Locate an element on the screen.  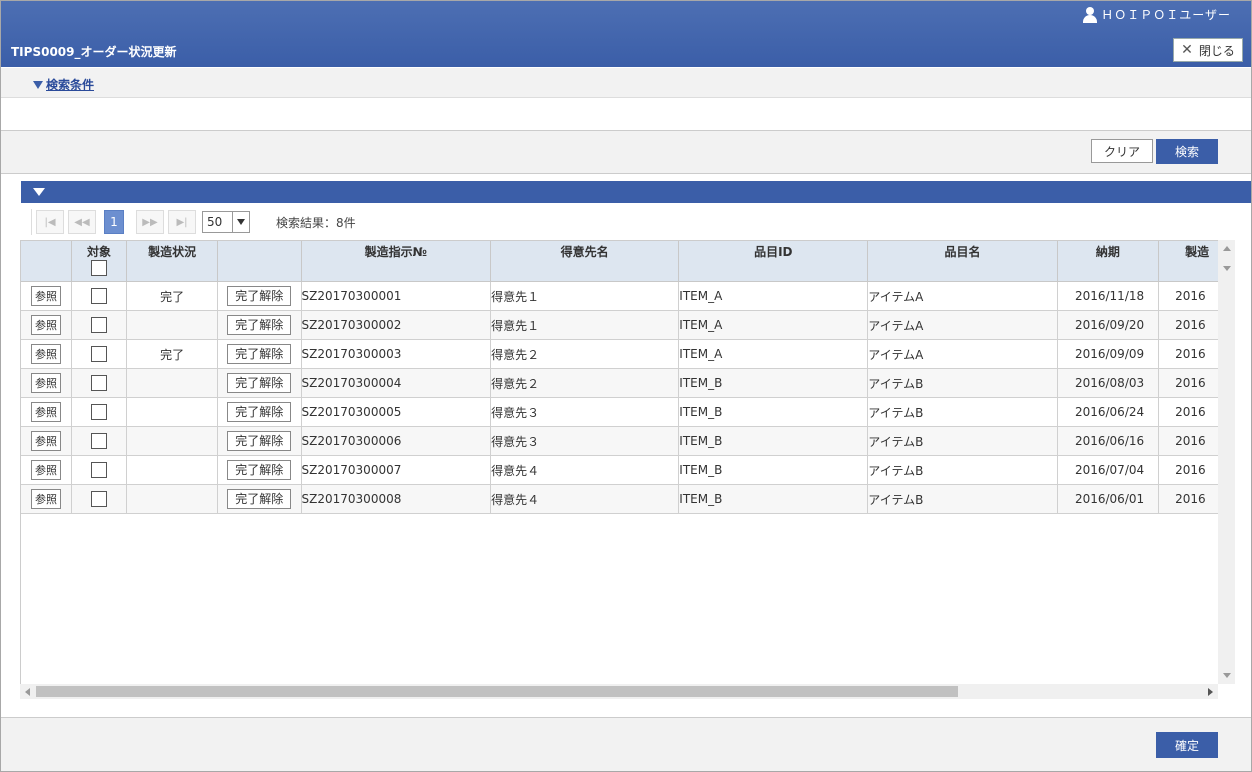
search-condition-link: 検索条件 is located at coordinates (70, 84).